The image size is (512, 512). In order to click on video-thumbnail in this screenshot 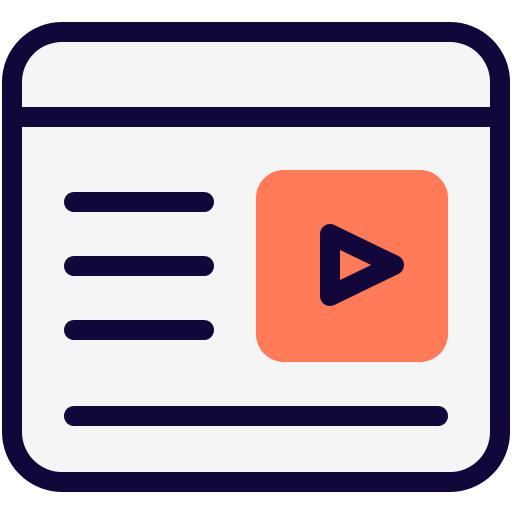, I will do `click(352, 266)`.